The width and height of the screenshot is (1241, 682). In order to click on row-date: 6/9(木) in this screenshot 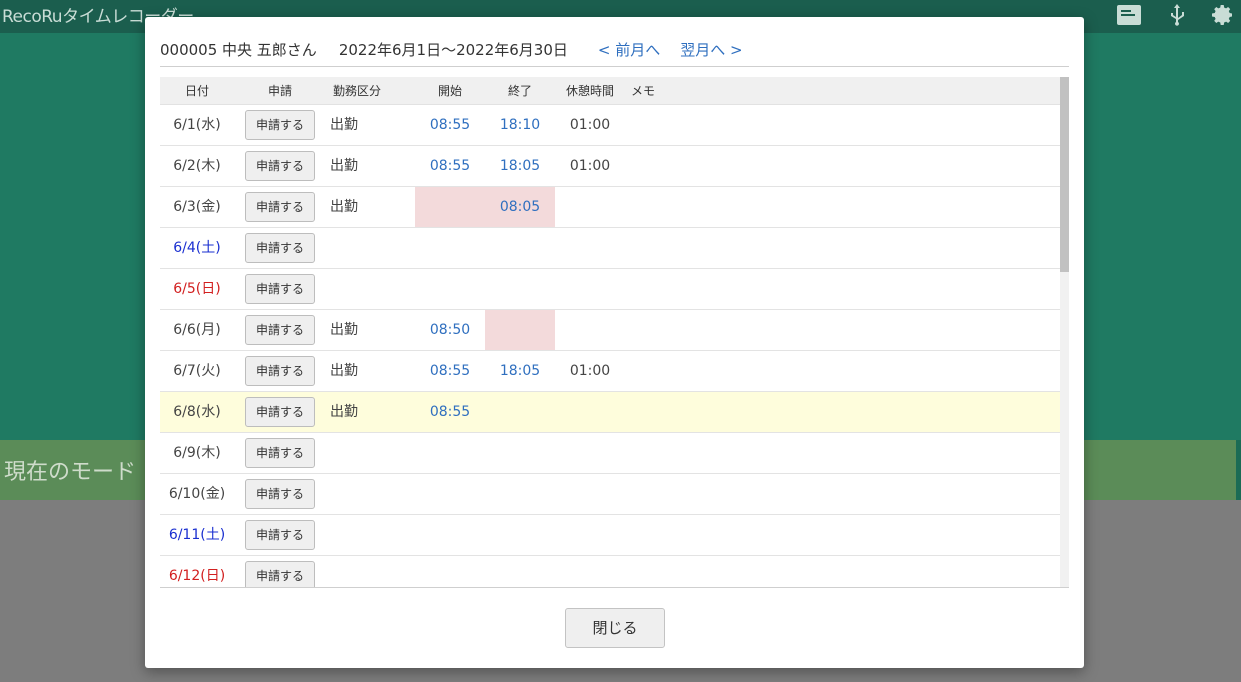, I will do `click(197, 453)`.